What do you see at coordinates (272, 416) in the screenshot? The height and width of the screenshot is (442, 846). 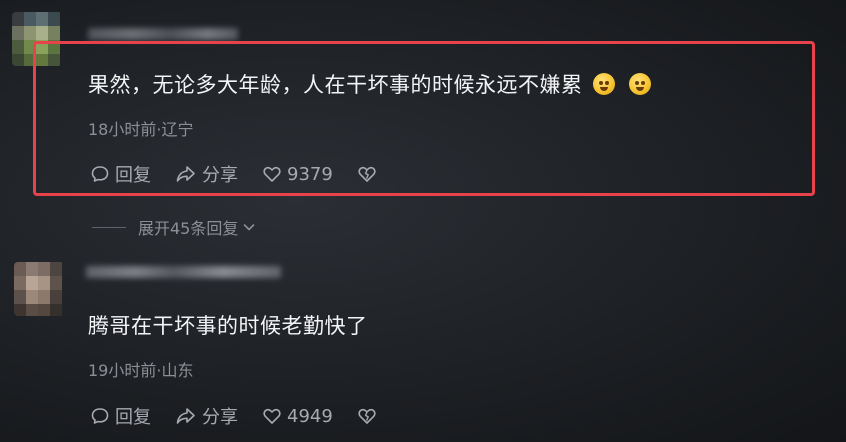 I see `heart-icon` at bounding box center [272, 416].